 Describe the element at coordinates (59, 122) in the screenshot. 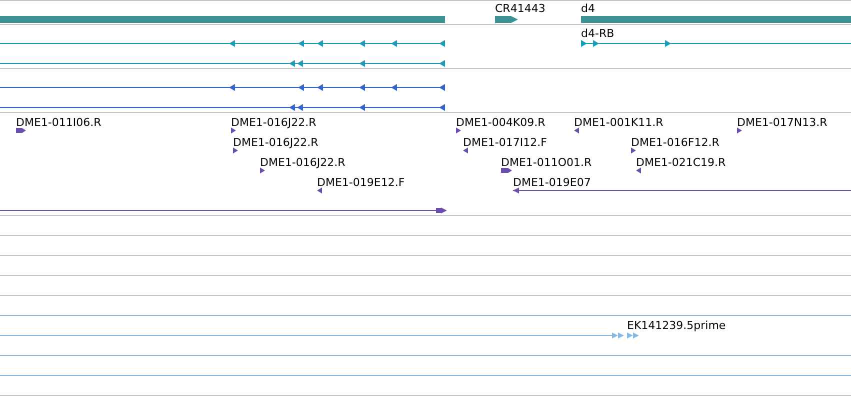

I see `alignment-label: DME1-011I06.R` at that location.